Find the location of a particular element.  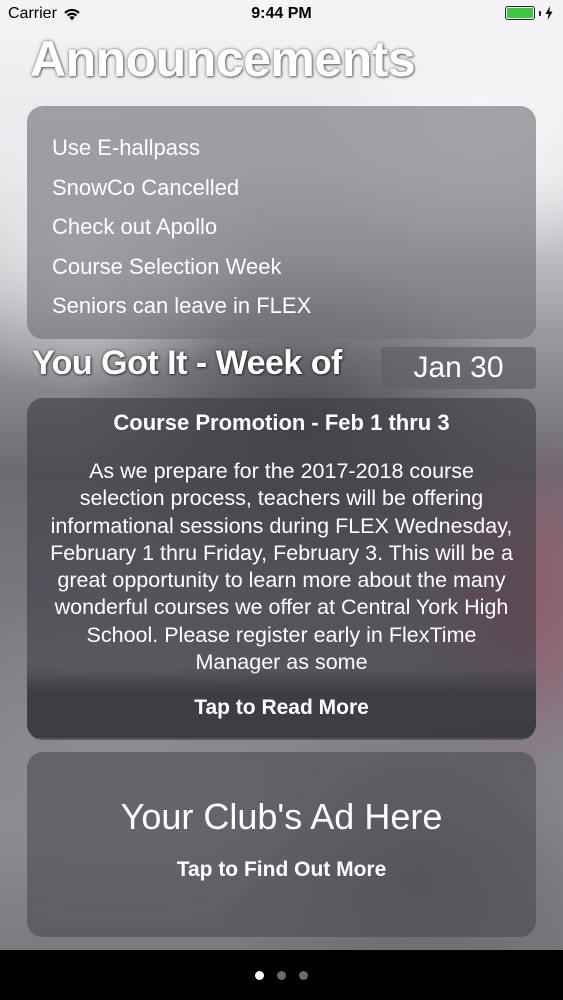

battery-fill is located at coordinates (520, 13).